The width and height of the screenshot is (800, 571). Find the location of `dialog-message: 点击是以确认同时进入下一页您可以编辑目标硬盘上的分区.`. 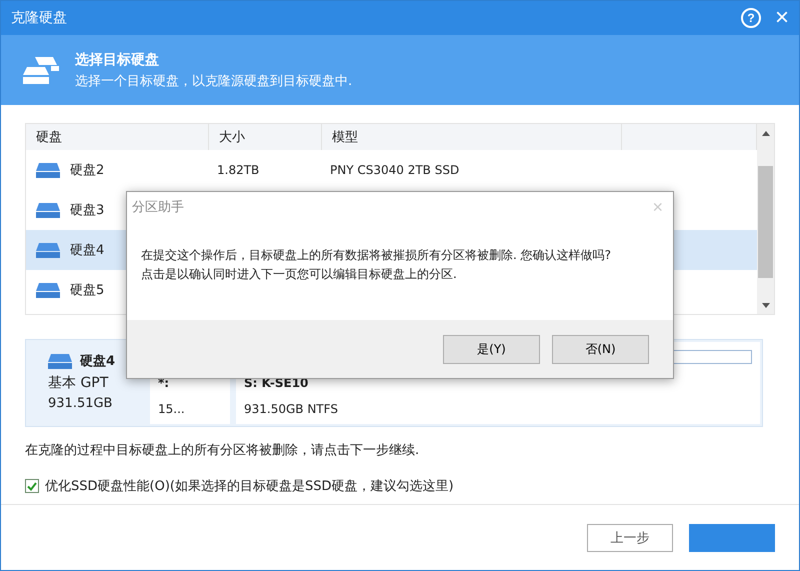

dialog-message: 点击是以确认同时进入下一页您可以编辑目标硬盘上的分区. is located at coordinates (299, 274).